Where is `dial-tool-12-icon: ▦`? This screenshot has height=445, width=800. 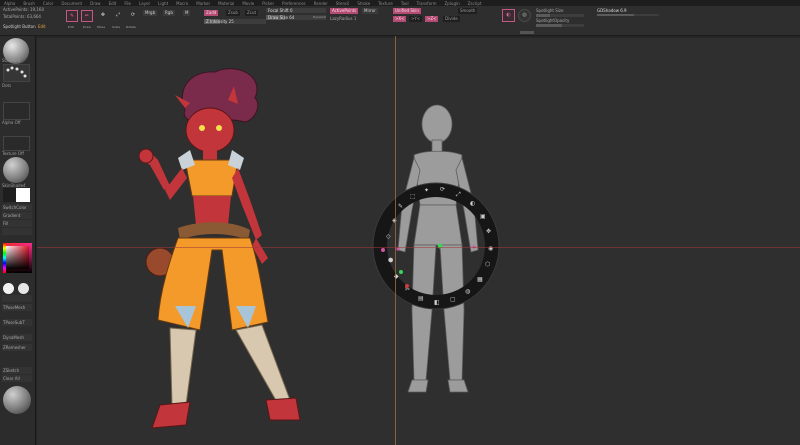
dial-tool-12-icon: ▦ is located at coordinates (480, 279).